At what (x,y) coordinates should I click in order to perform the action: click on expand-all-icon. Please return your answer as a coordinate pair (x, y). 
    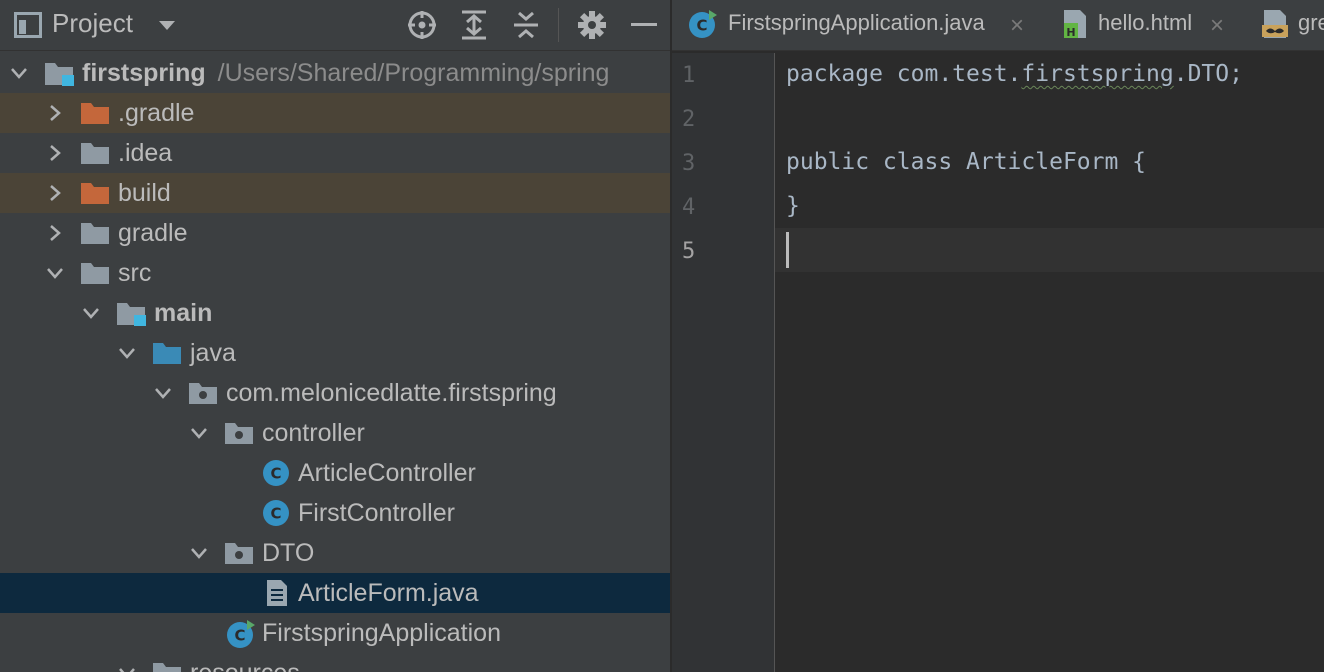
    Looking at the image, I should click on (474, 25).